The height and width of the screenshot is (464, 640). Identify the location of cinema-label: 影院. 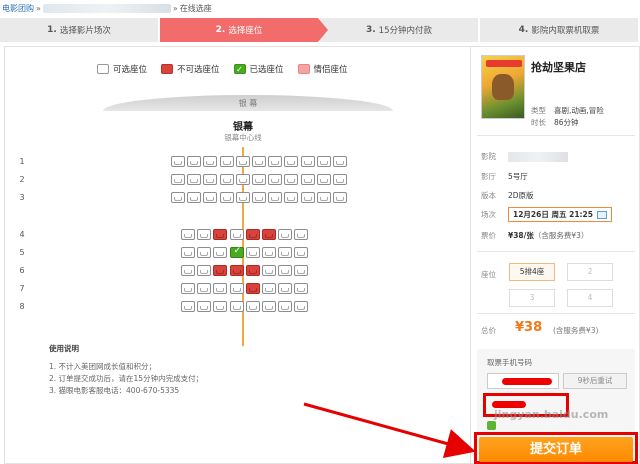
(488, 156).